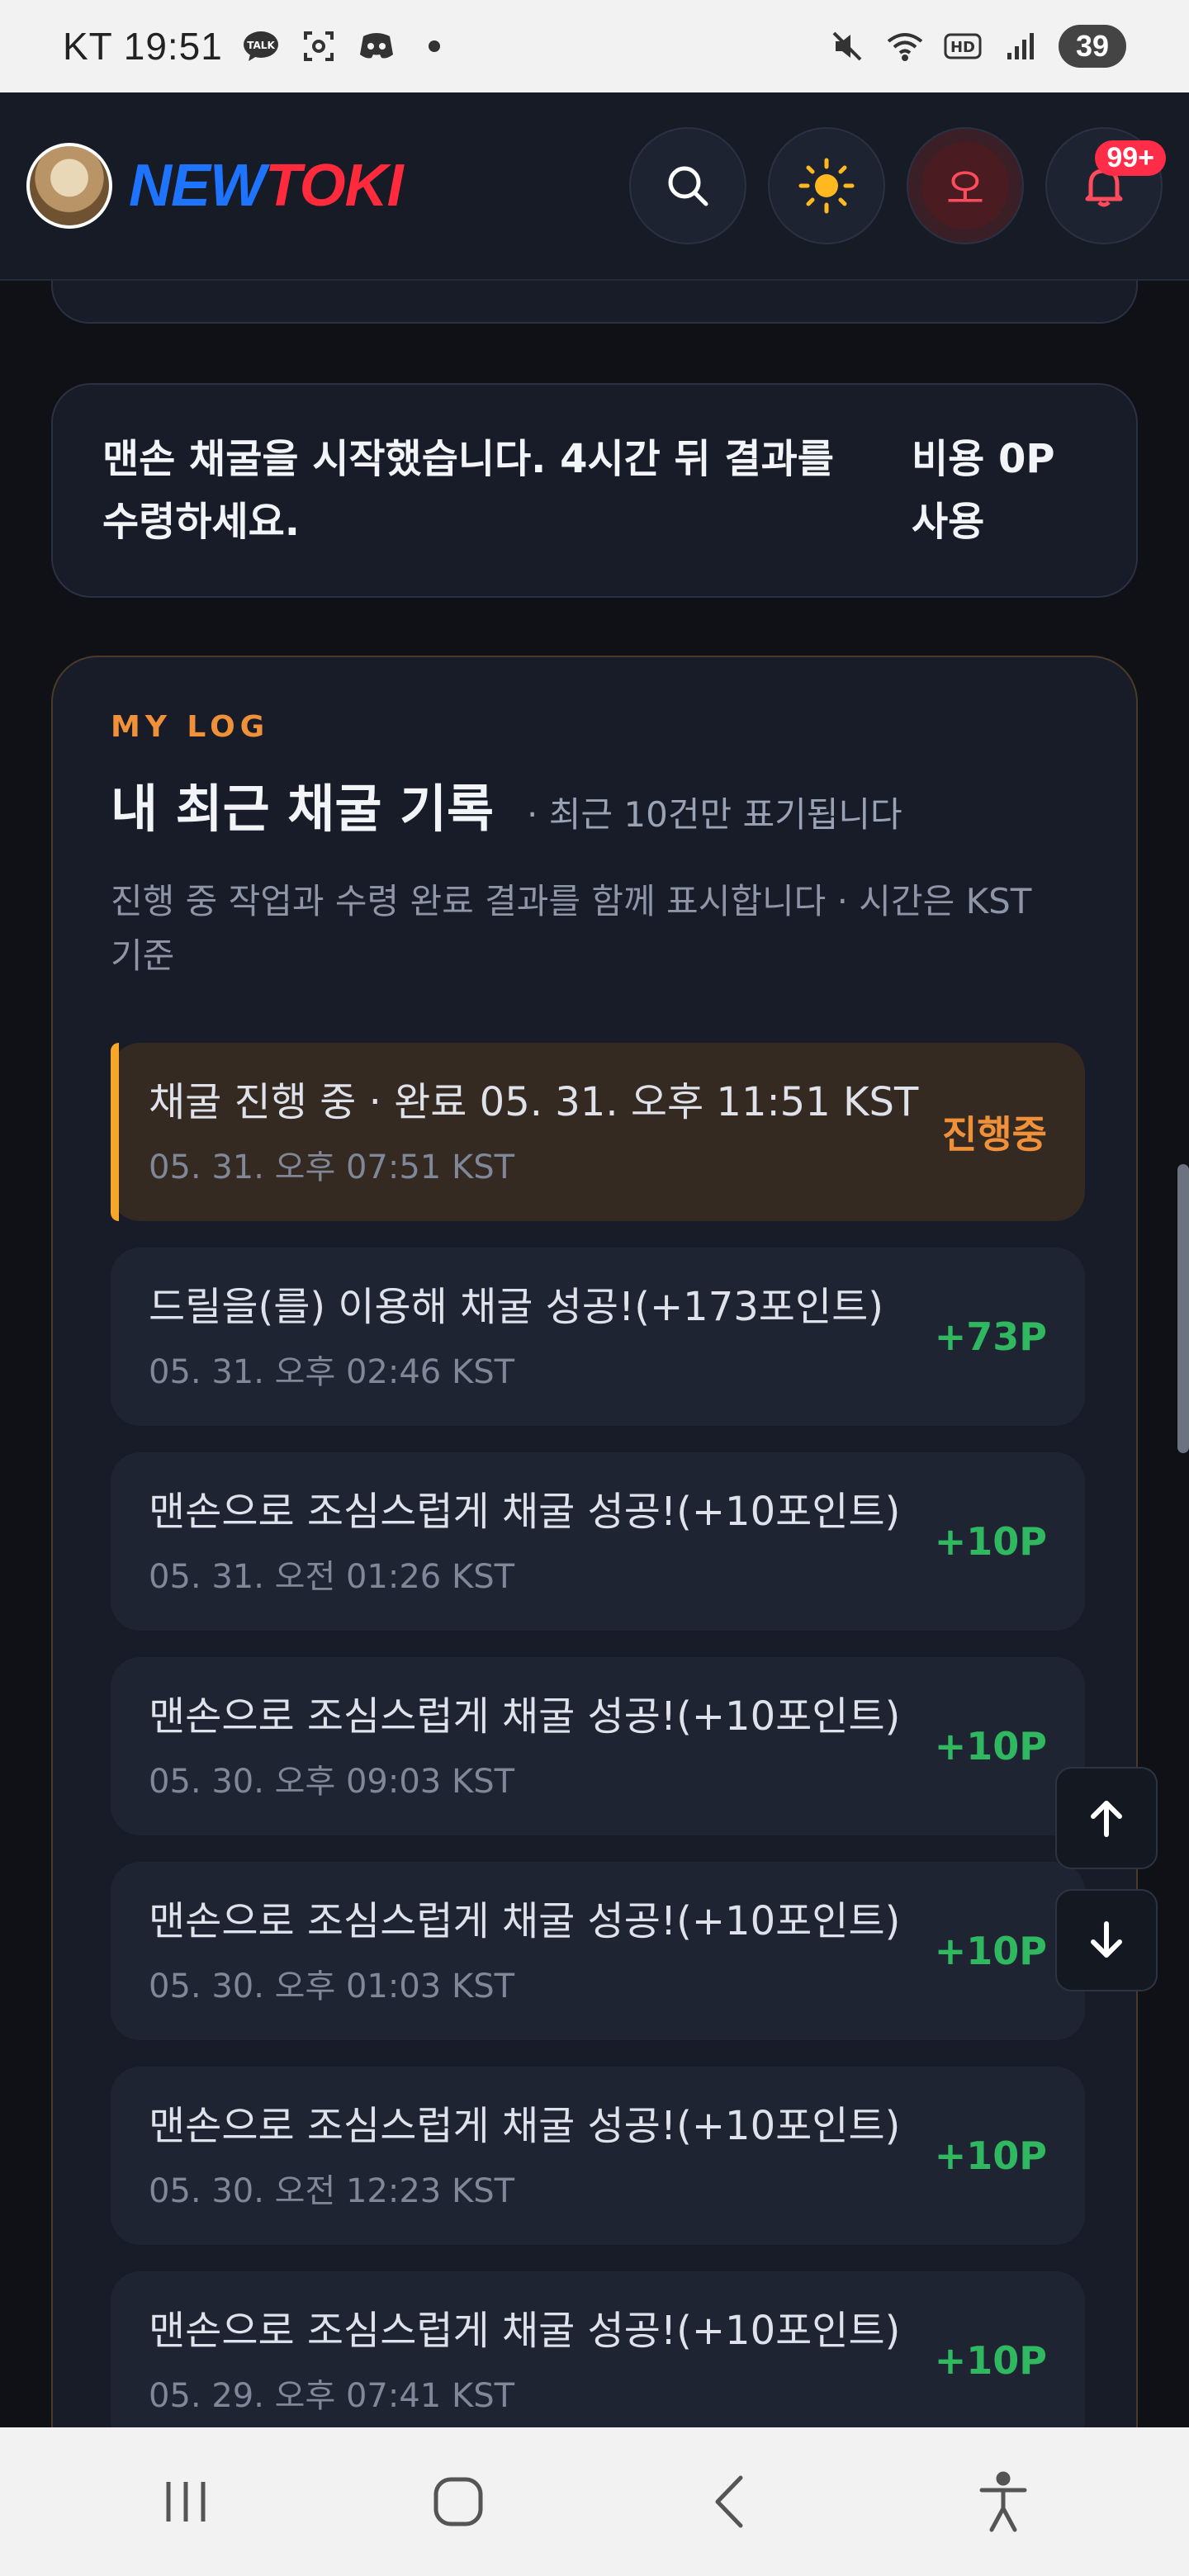  Describe the element at coordinates (1105, 185) in the screenshot. I see `notification-button: 99+` at that location.